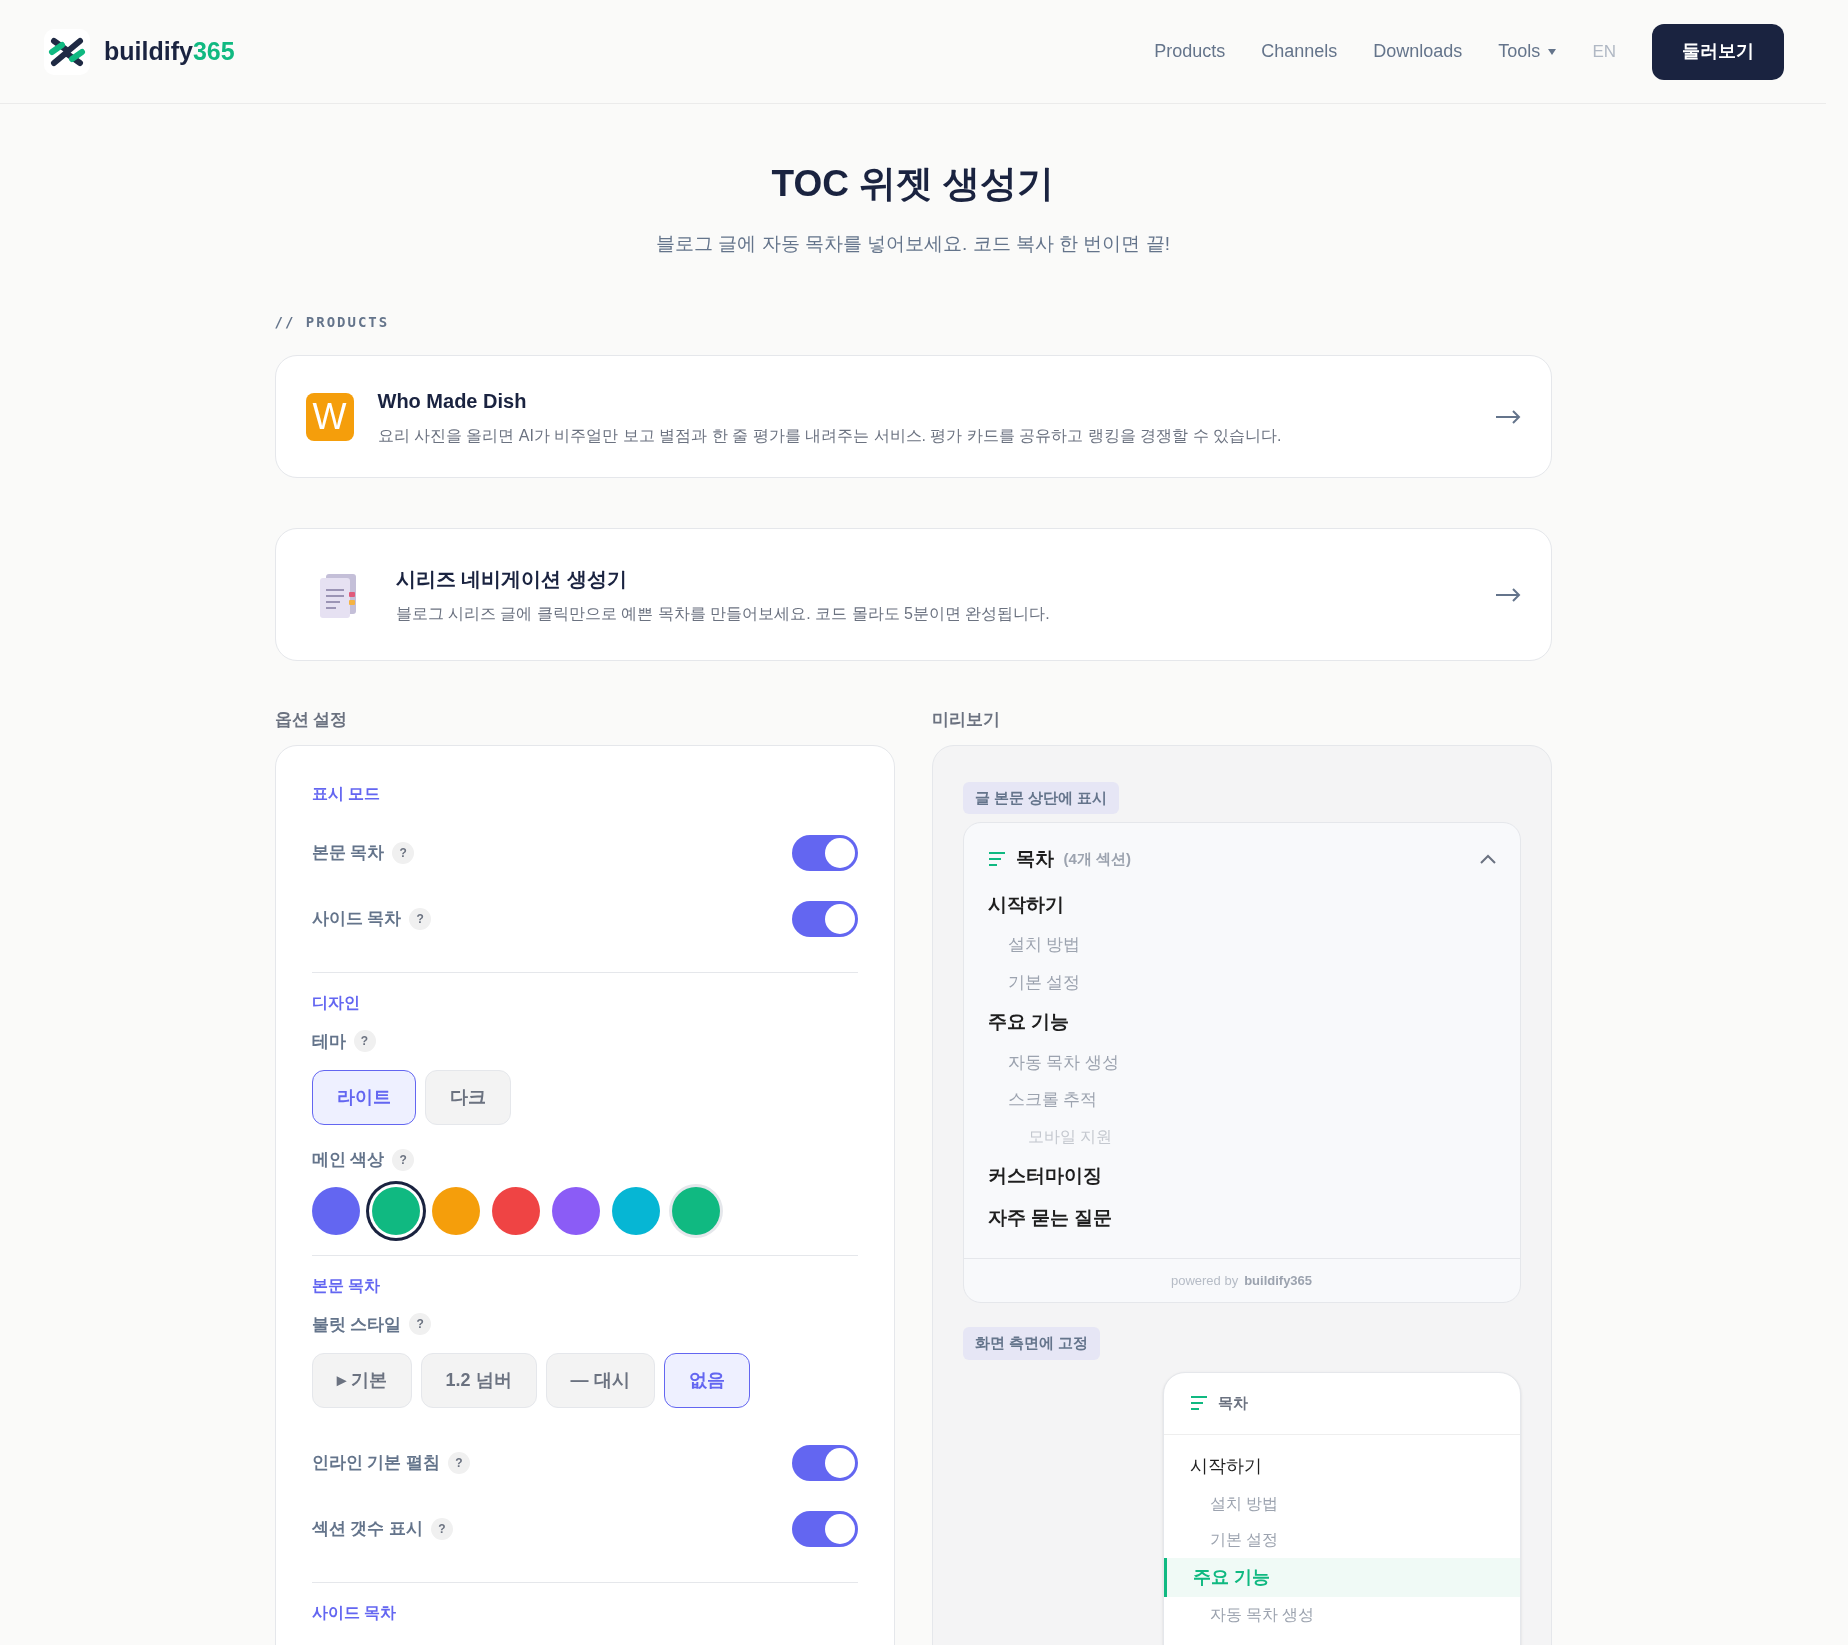  Describe the element at coordinates (1552, 51) in the screenshot. I see `caret-icon` at that location.